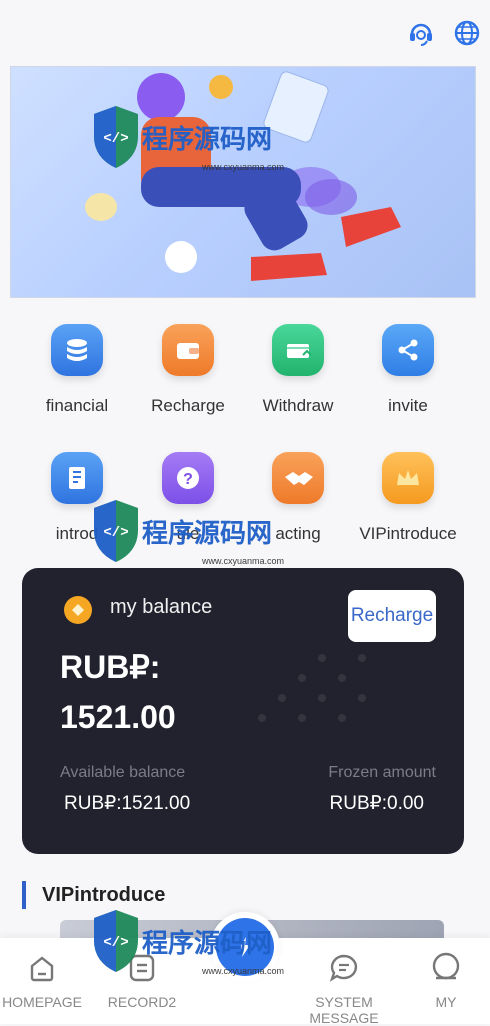  What do you see at coordinates (376, 803) in the screenshot?
I see `frozen-amount-value: RUB₽:0.00` at bounding box center [376, 803].